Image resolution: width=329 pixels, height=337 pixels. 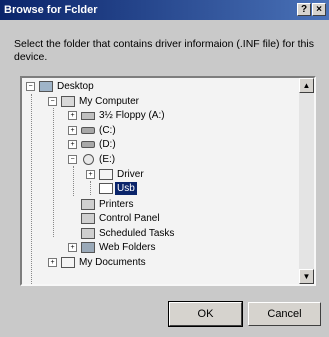 I want to click on tree-item-label: (E:), so click(x=107, y=159).